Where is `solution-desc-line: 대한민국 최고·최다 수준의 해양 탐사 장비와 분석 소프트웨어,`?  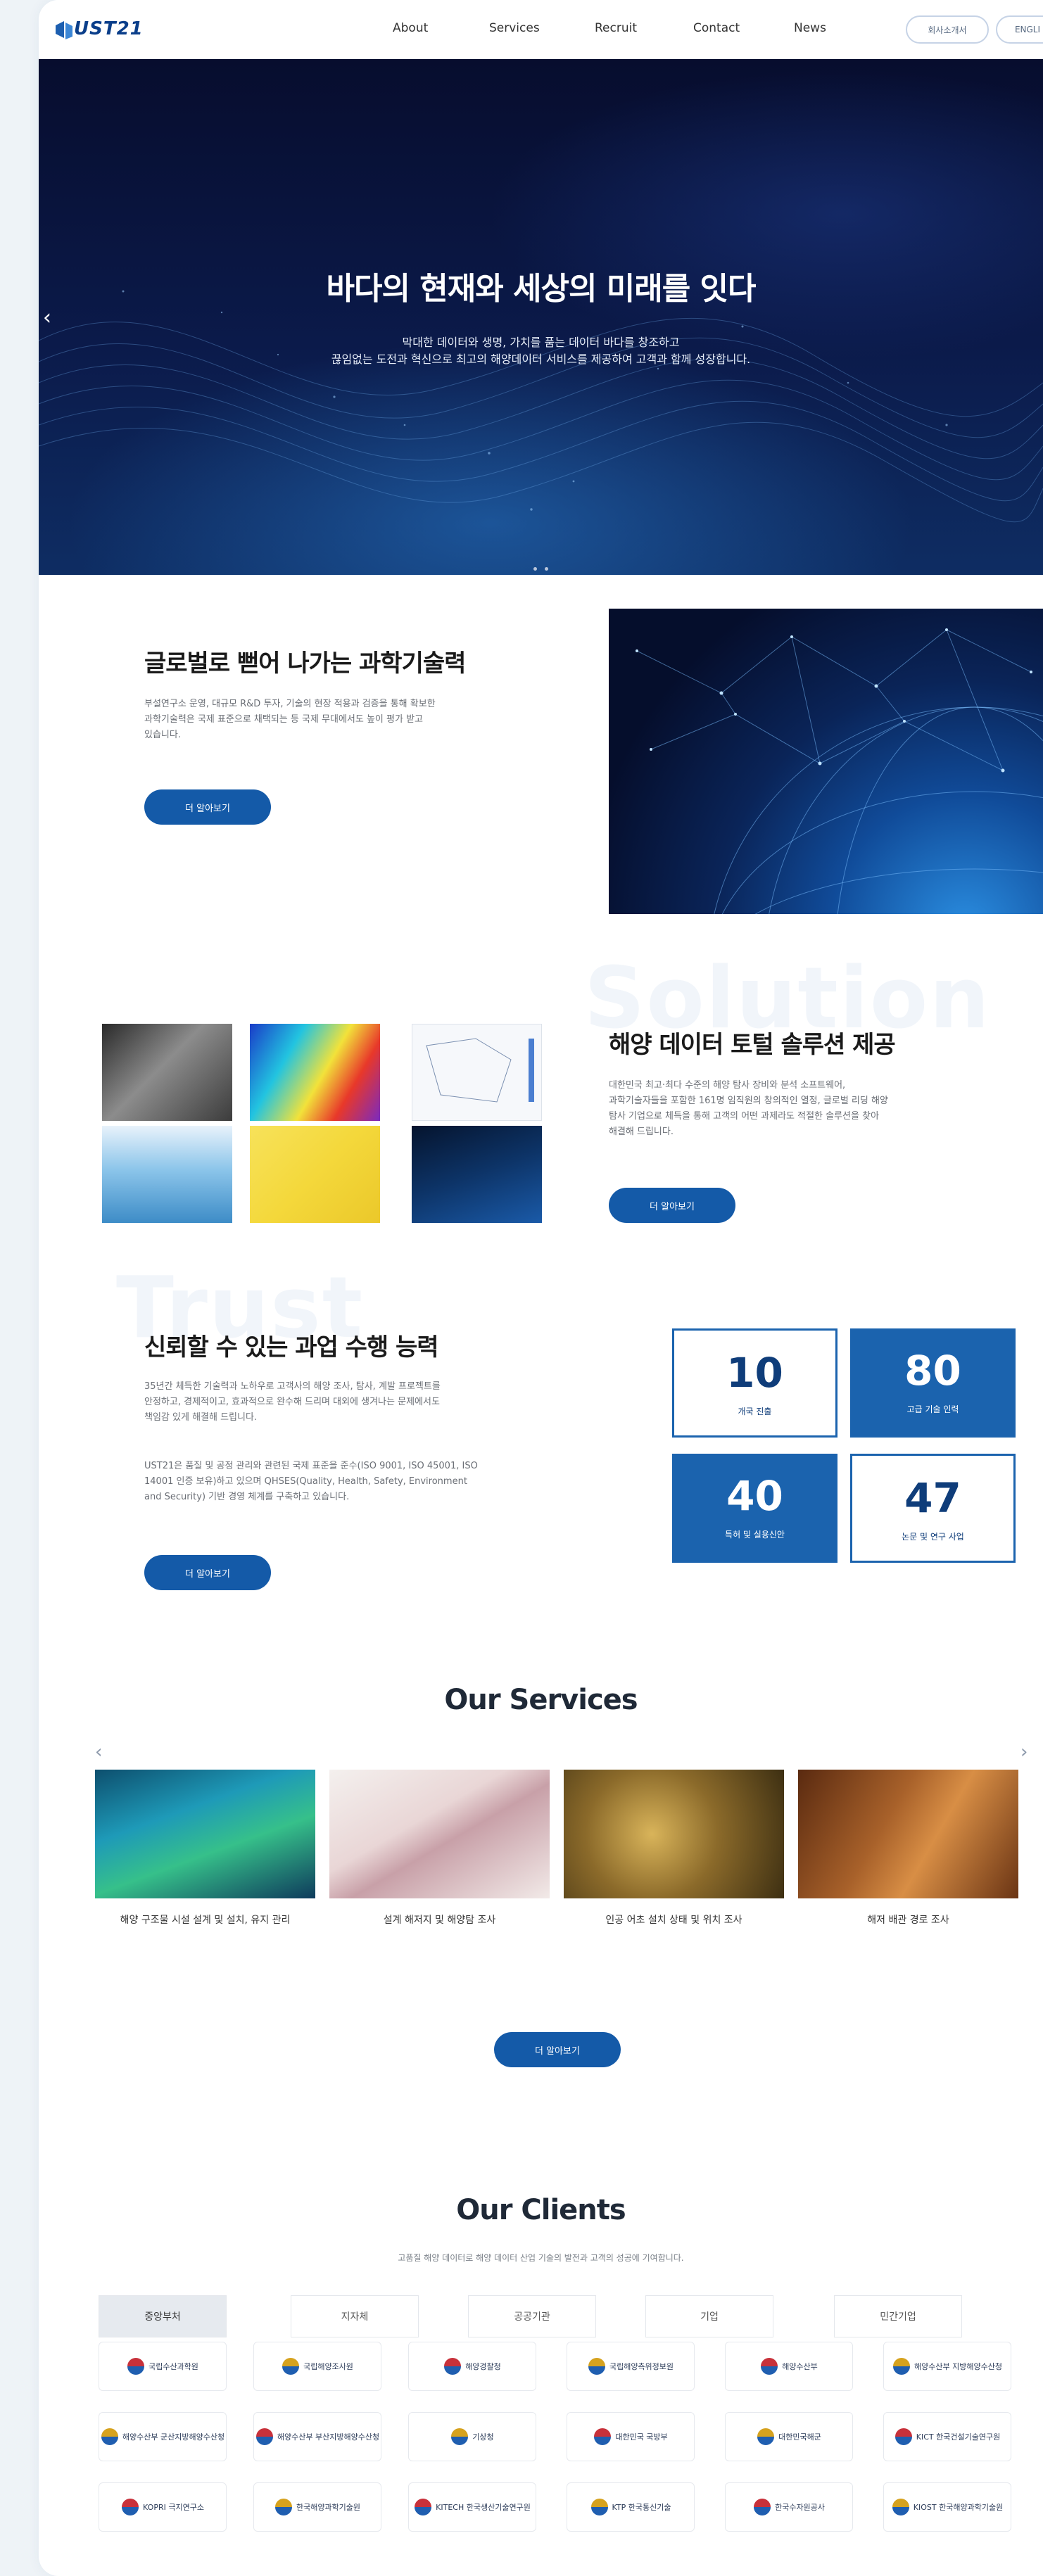 solution-desc-line: 대한민국 최고·최다 수준의 해양 탐사 장비와 분석 소프트웨어, is located at coordinates (727, 1085).